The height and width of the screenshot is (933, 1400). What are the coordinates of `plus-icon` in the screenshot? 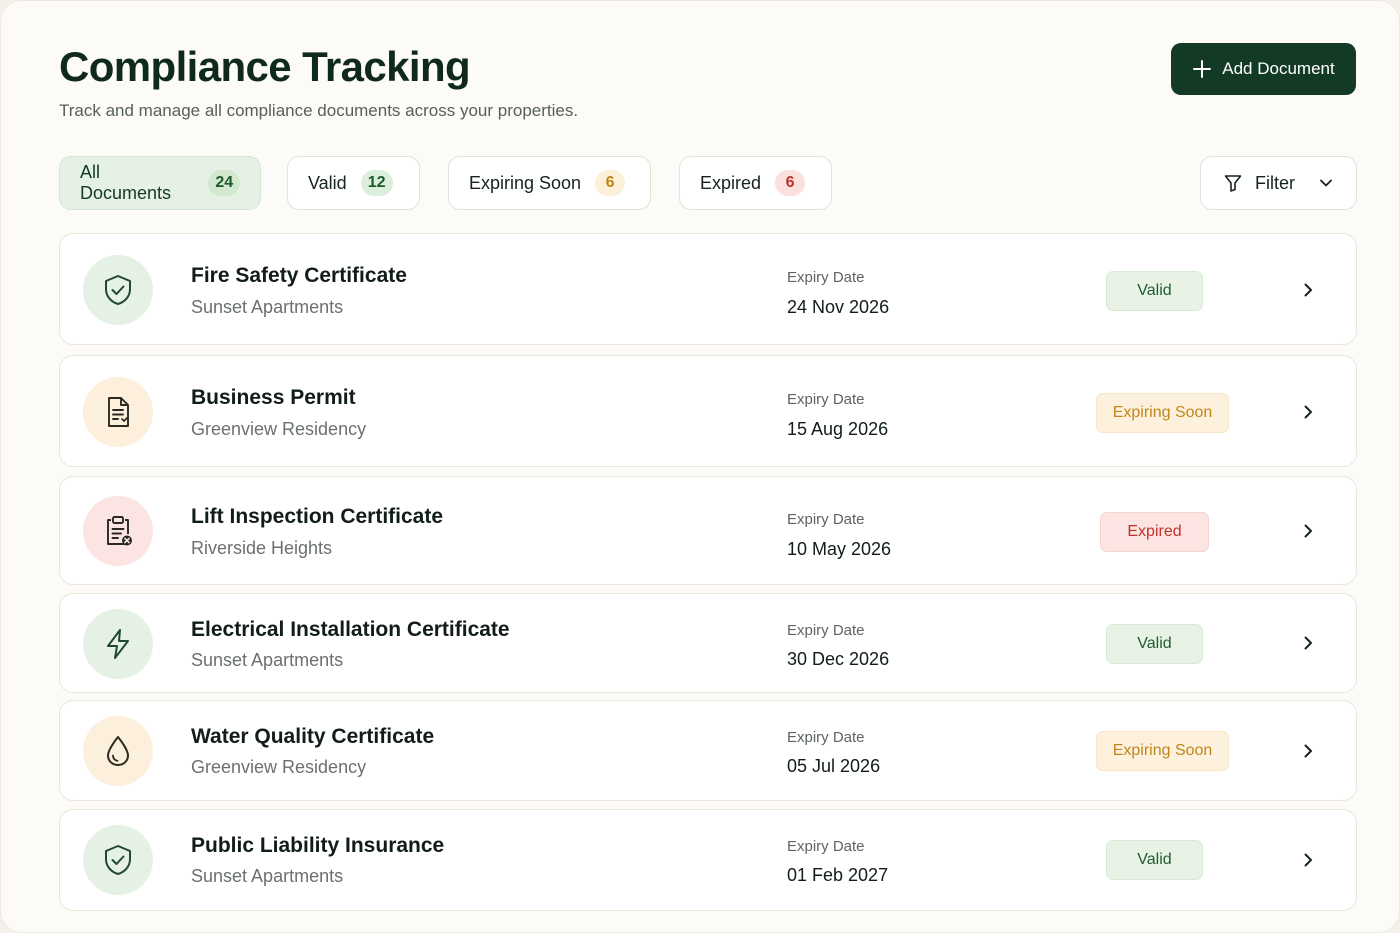 It's located at (1202, 69).